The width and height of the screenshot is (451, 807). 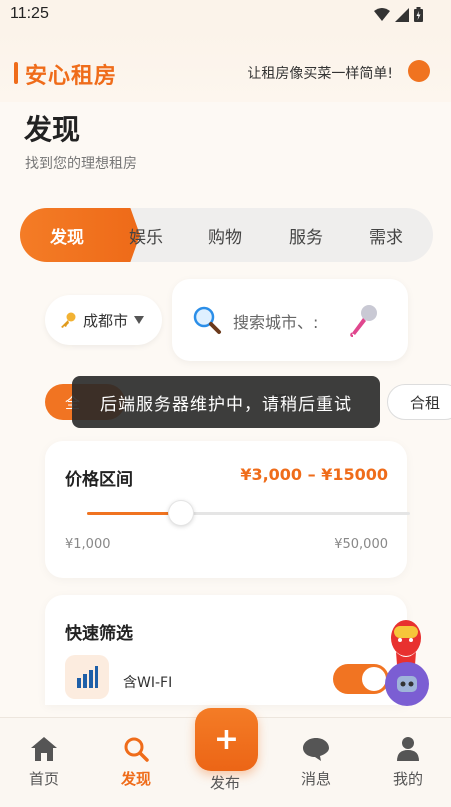 I want to click on chip-shared: 合租, so click(x=419, y=402).